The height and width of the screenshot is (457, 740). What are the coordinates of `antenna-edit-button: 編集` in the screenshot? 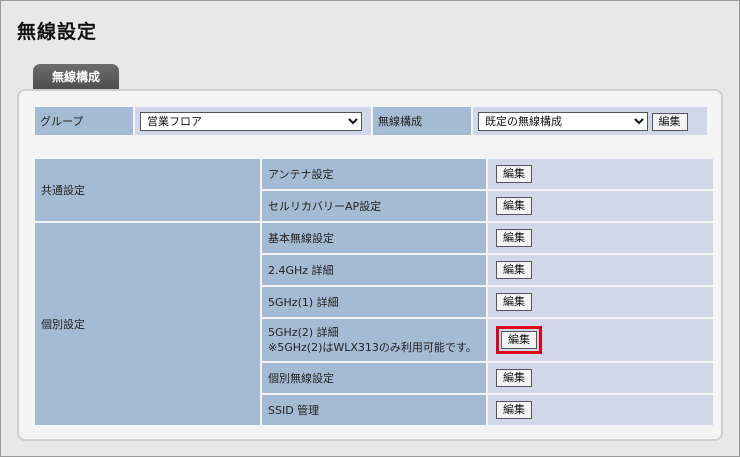 It's located at (514, 174).